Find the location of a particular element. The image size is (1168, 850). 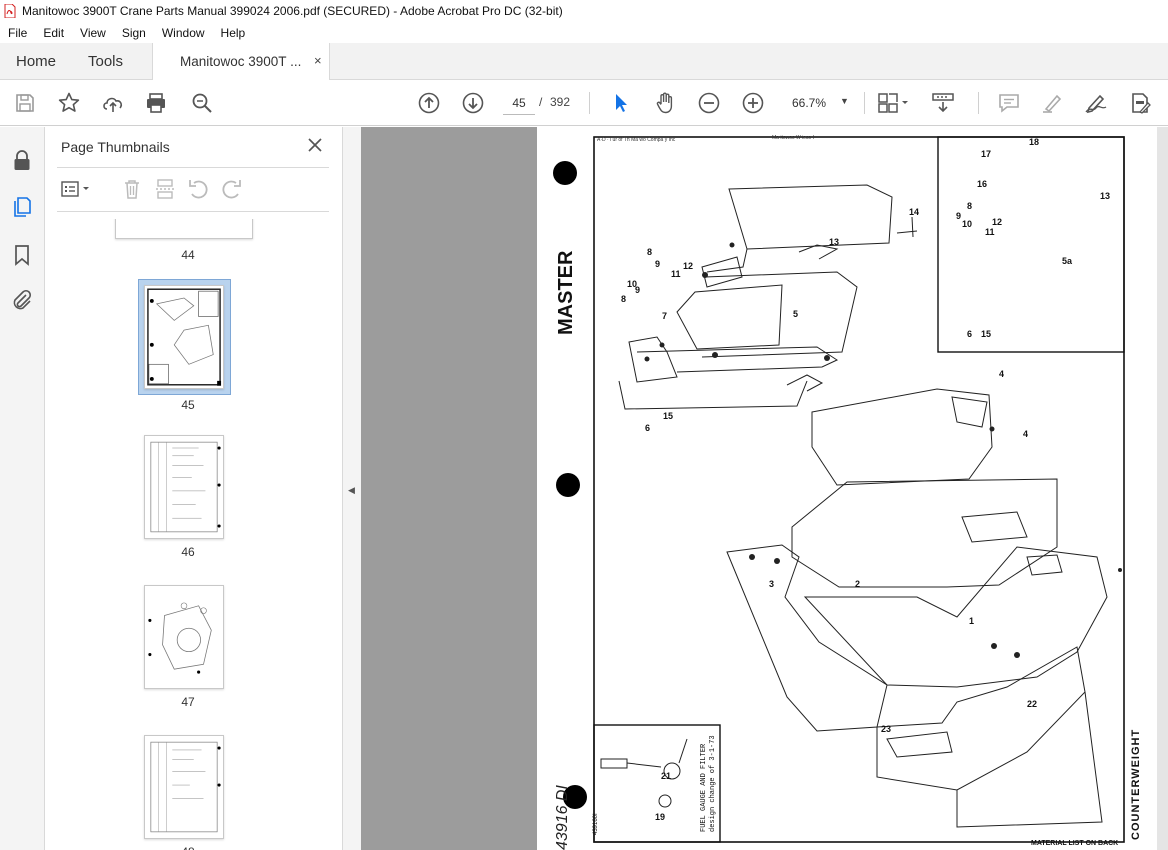

counterweight-title: COUNTERWEIGHT is located at coordinates (1136, 784).